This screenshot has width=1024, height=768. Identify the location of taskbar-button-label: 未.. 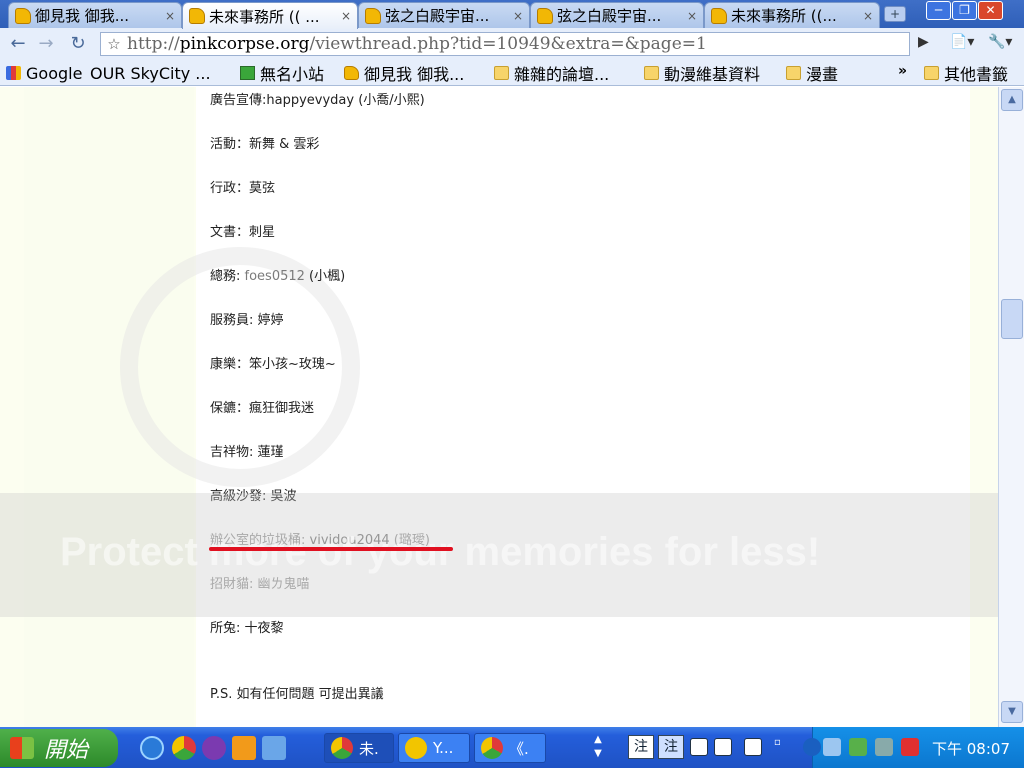
(369, 748).